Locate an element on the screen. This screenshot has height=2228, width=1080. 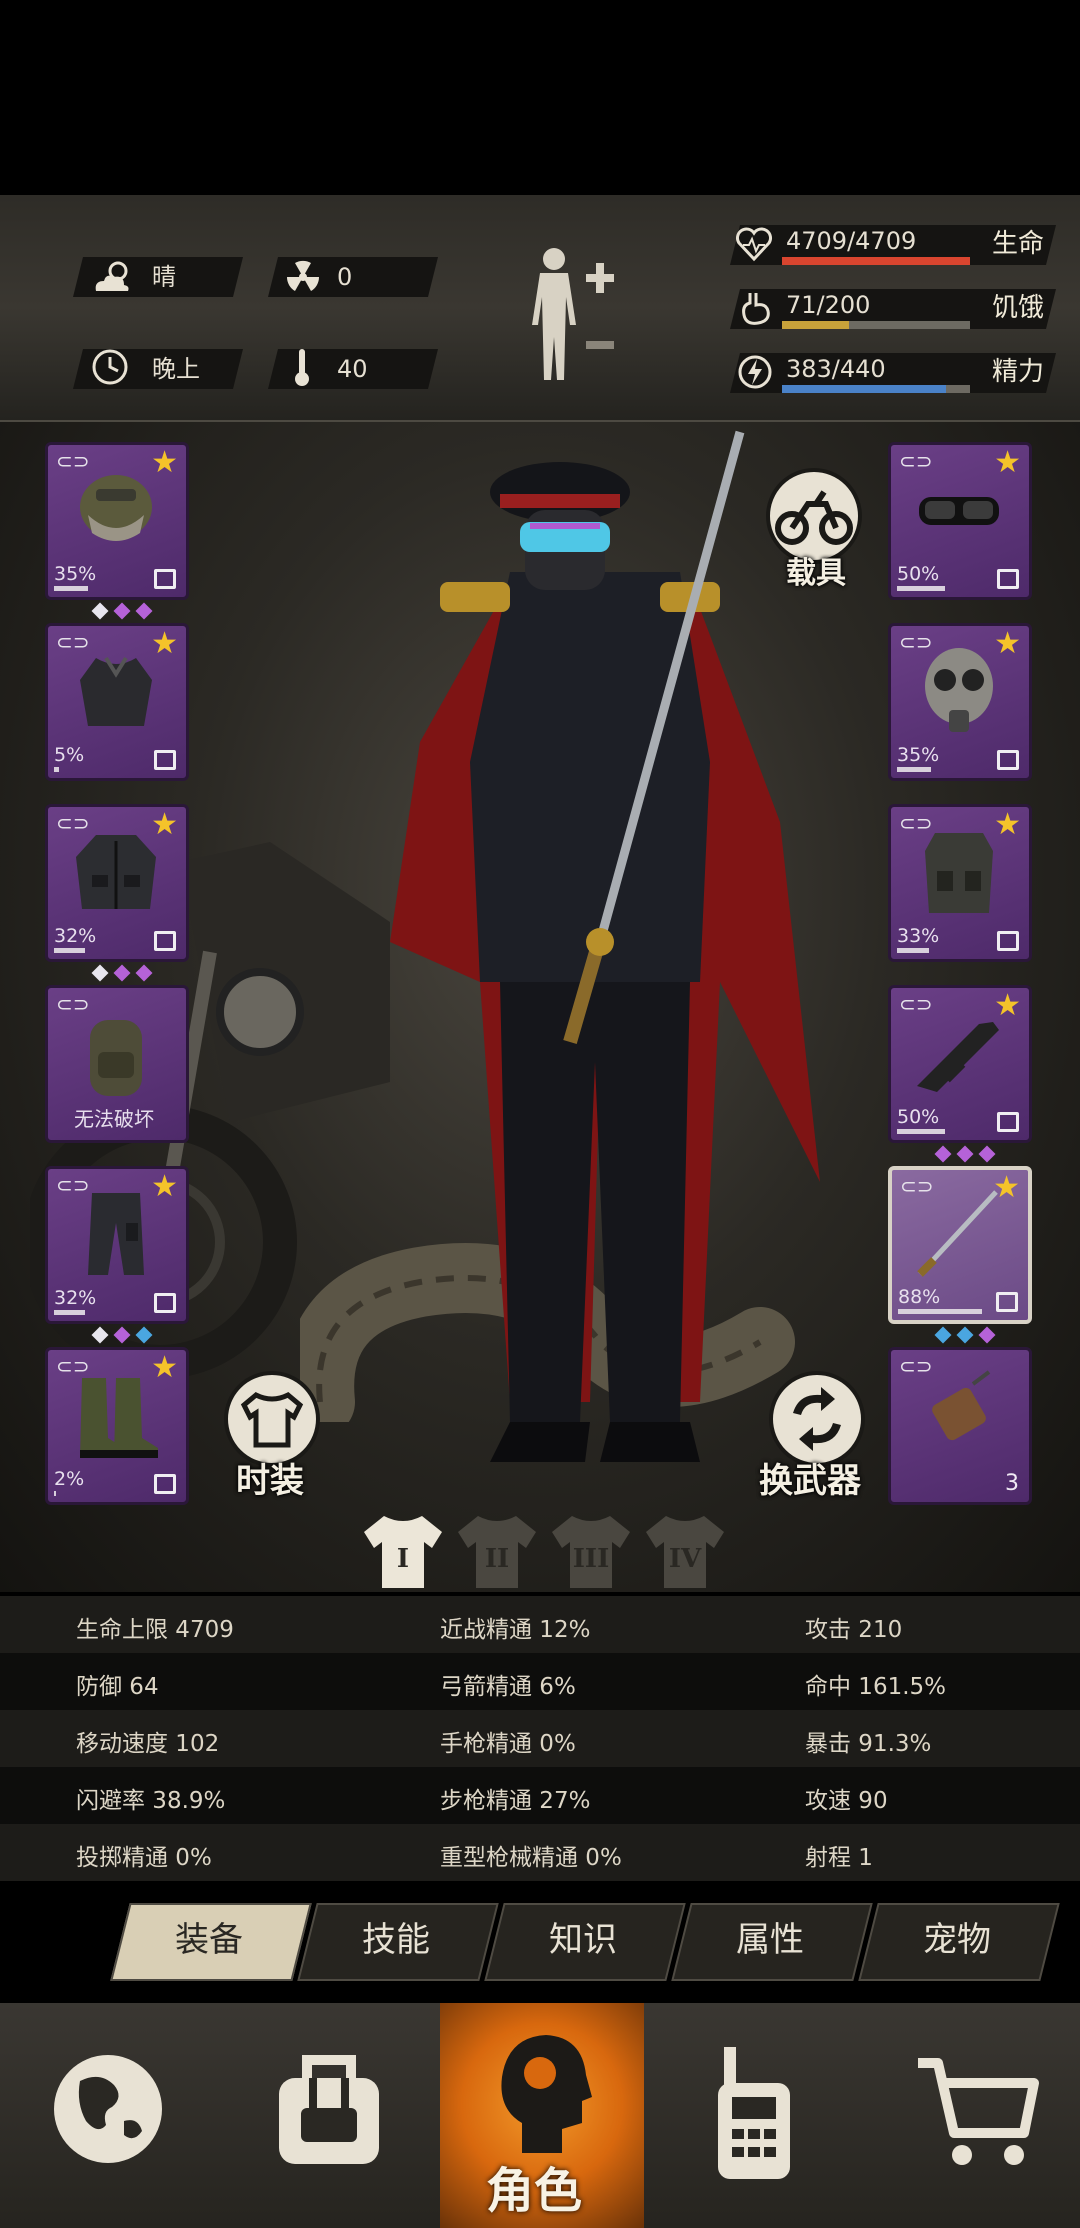
hunger-bar is located at coordinates (876, 325).